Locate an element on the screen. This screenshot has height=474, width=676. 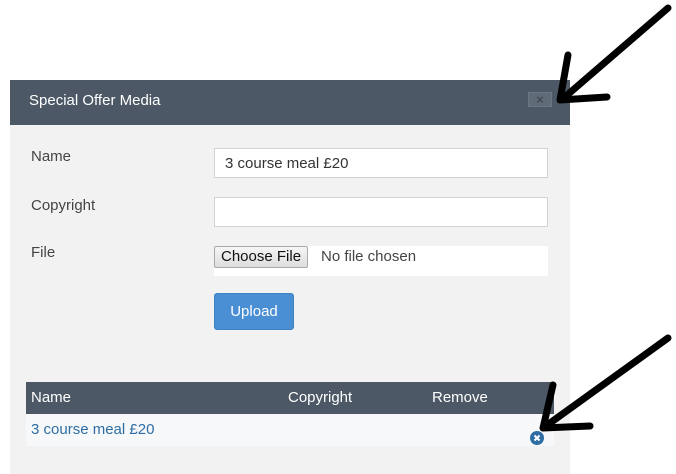
close-button: × is located at coordinates (540, 99).